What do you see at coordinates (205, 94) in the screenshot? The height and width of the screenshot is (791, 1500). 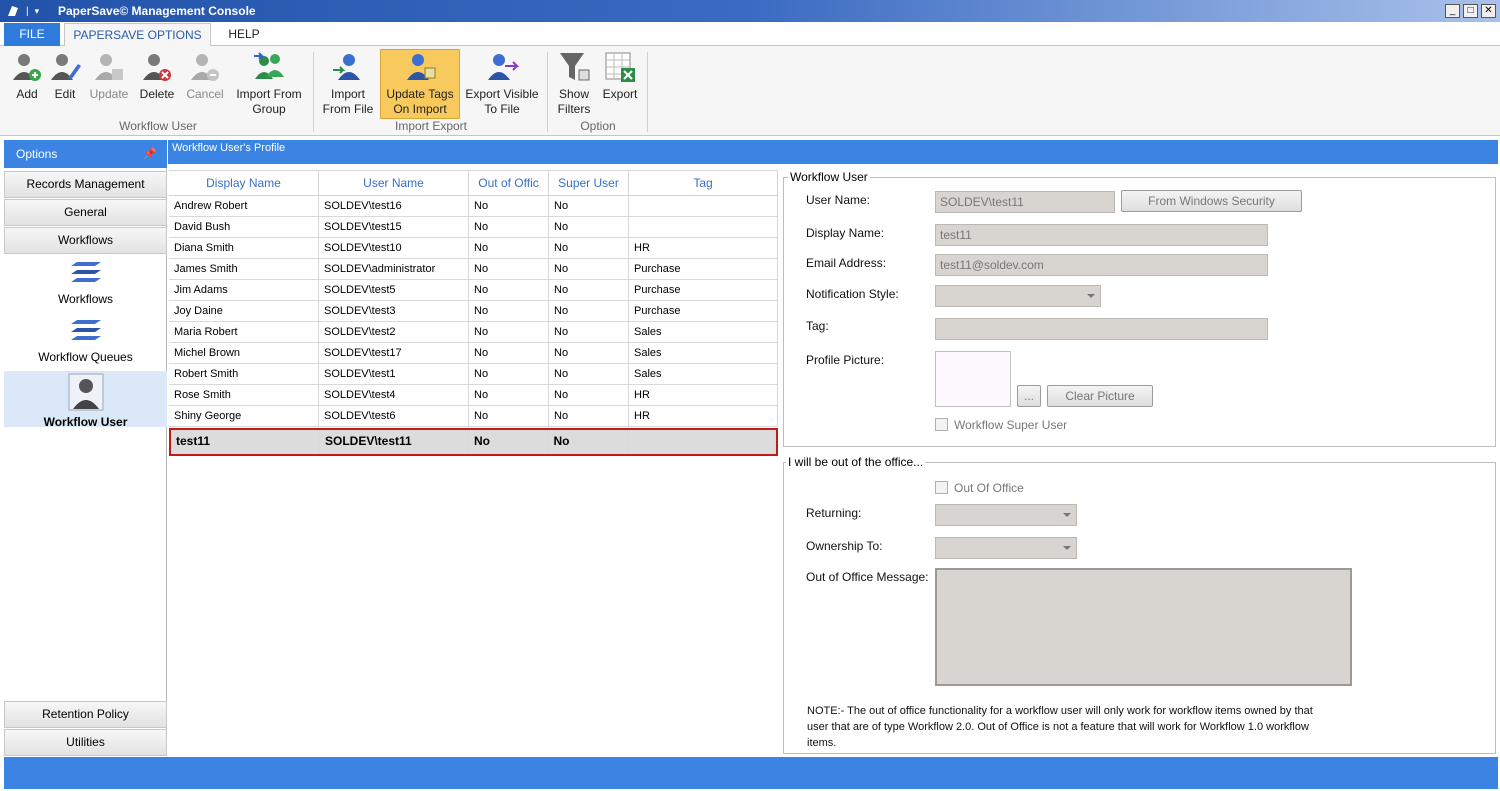 I see `cancel-label: Cancel` at bounding box center [205, 94].